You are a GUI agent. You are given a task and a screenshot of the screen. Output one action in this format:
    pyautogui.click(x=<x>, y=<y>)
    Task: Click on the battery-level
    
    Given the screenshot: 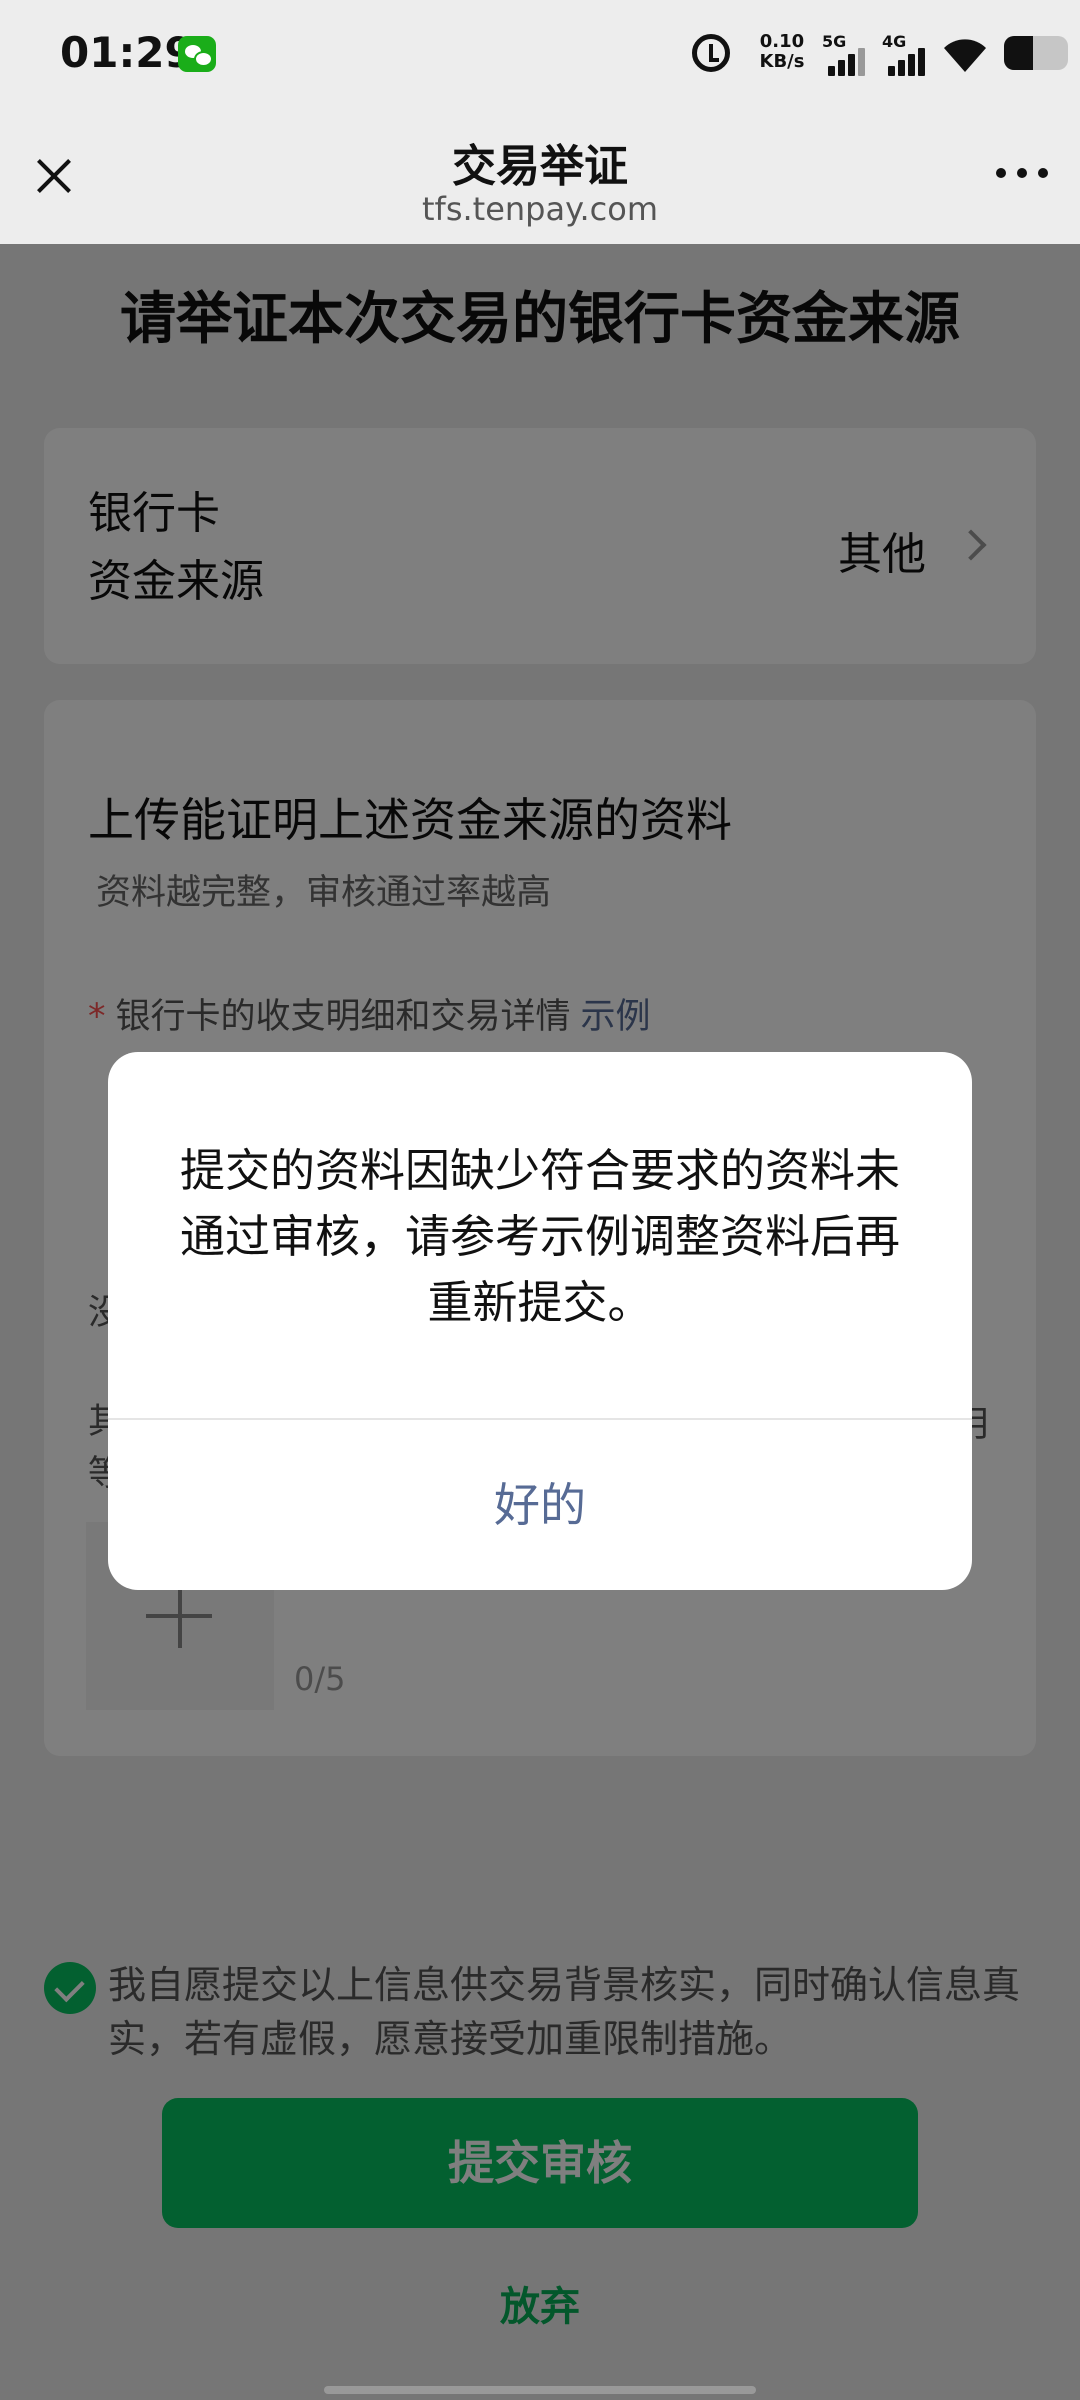 What is the action you would take?
    pyautogui.click(x=1018, y=53)
    